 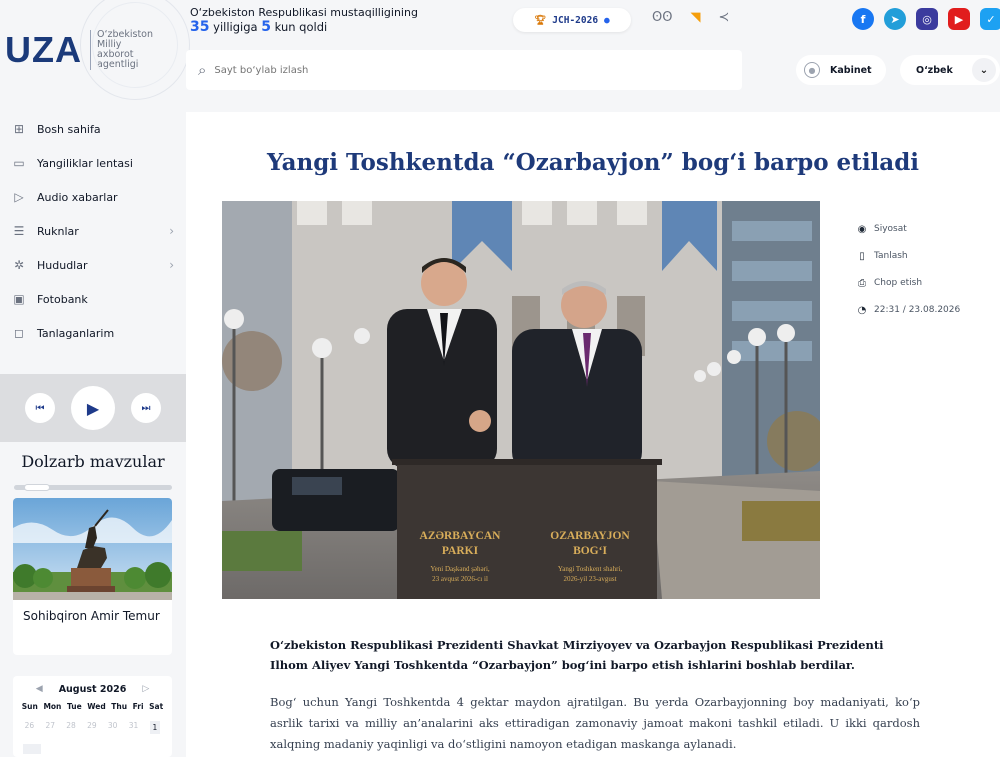 I want to click on language-select: O‘zbek ⌄, so click(x=950, y=70).